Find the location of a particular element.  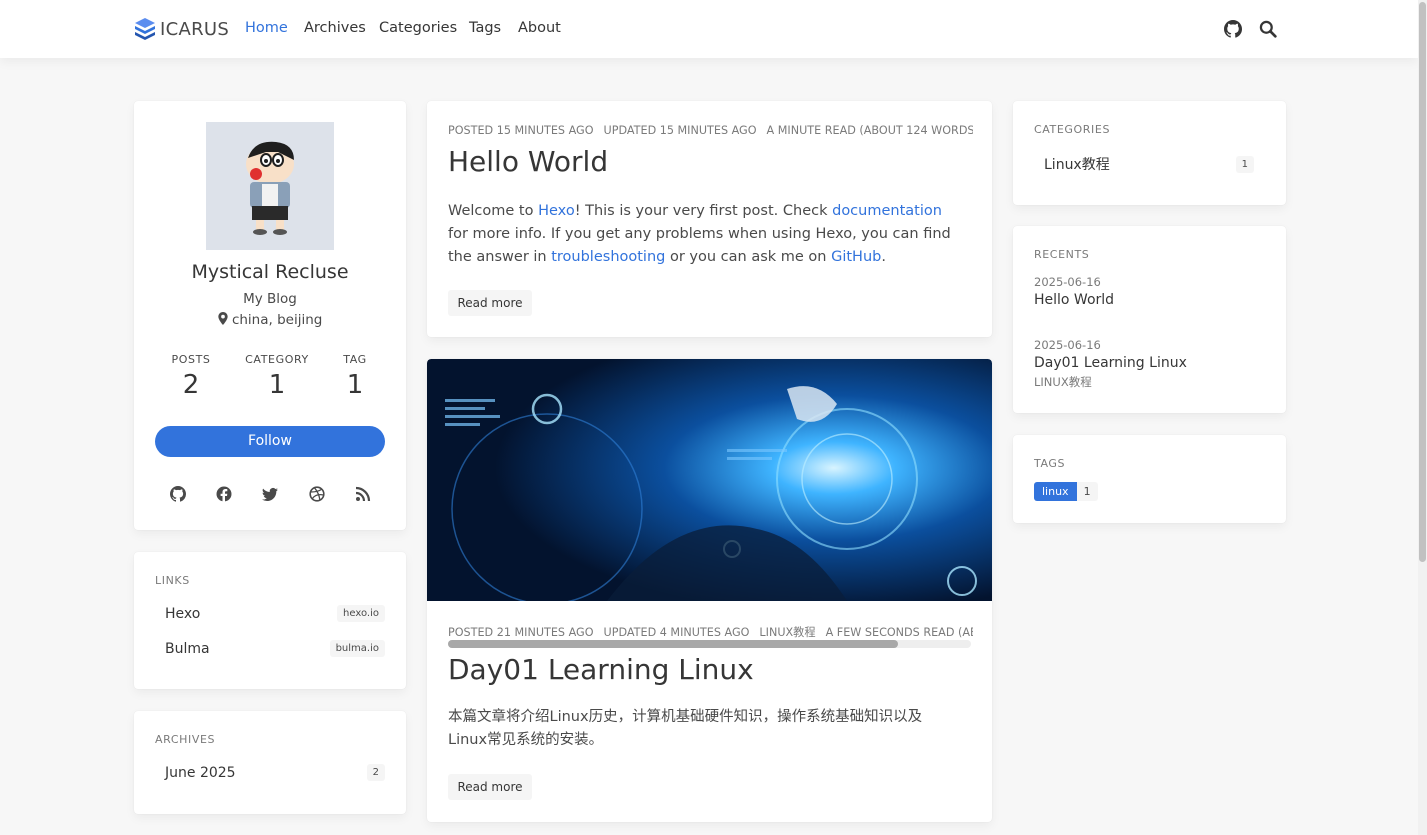

tags-card: TAGS linux 1 is located at coordinates (1149, 479).